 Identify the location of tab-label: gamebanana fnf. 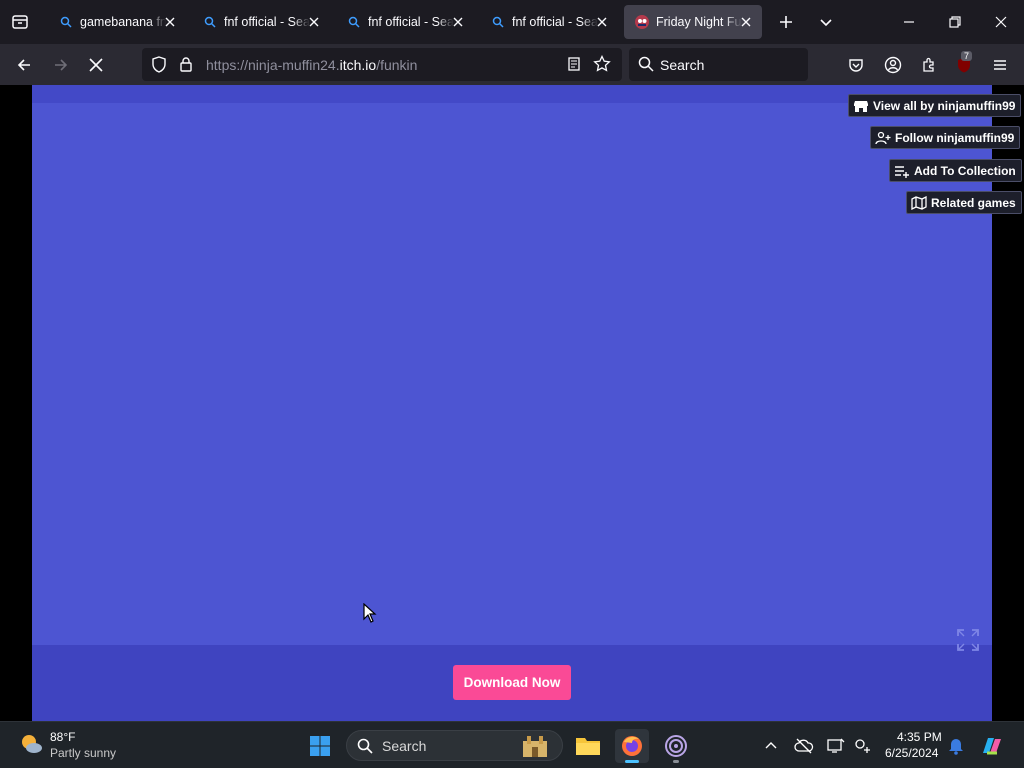
(123, 22).